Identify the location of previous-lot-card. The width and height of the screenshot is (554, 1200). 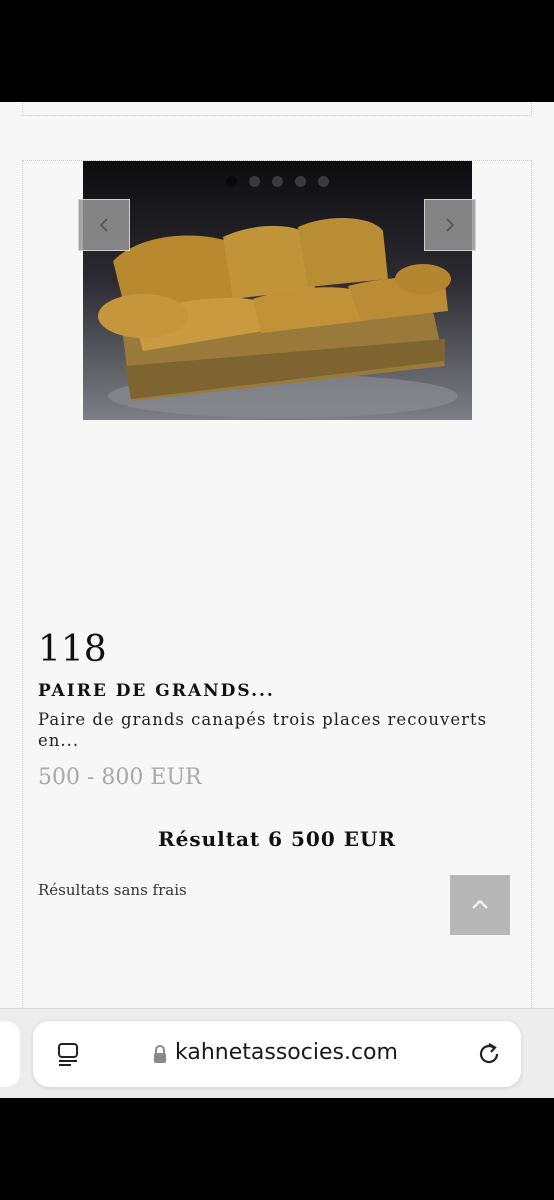
(277, 109).